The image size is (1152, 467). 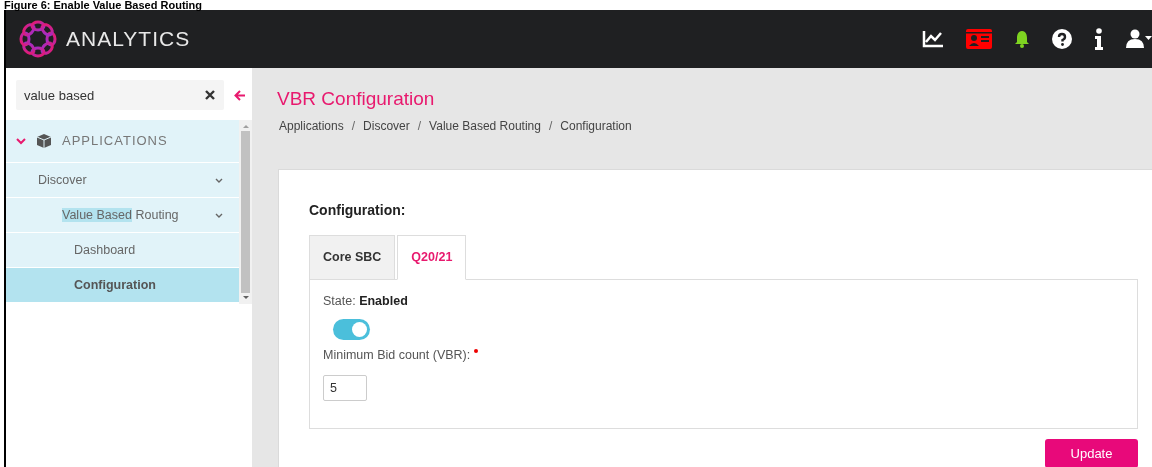 I want to click on update-button: Update, so click(x=1091, y=453).